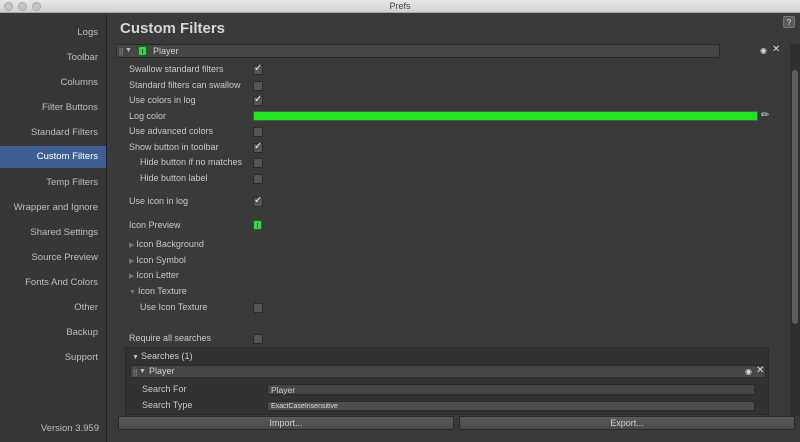 The height and width of the screenshot is (442, 800). Describe the element at coordinates (166, 356) in the screenshot. I see `searches-label: Searches (1)` at that location.